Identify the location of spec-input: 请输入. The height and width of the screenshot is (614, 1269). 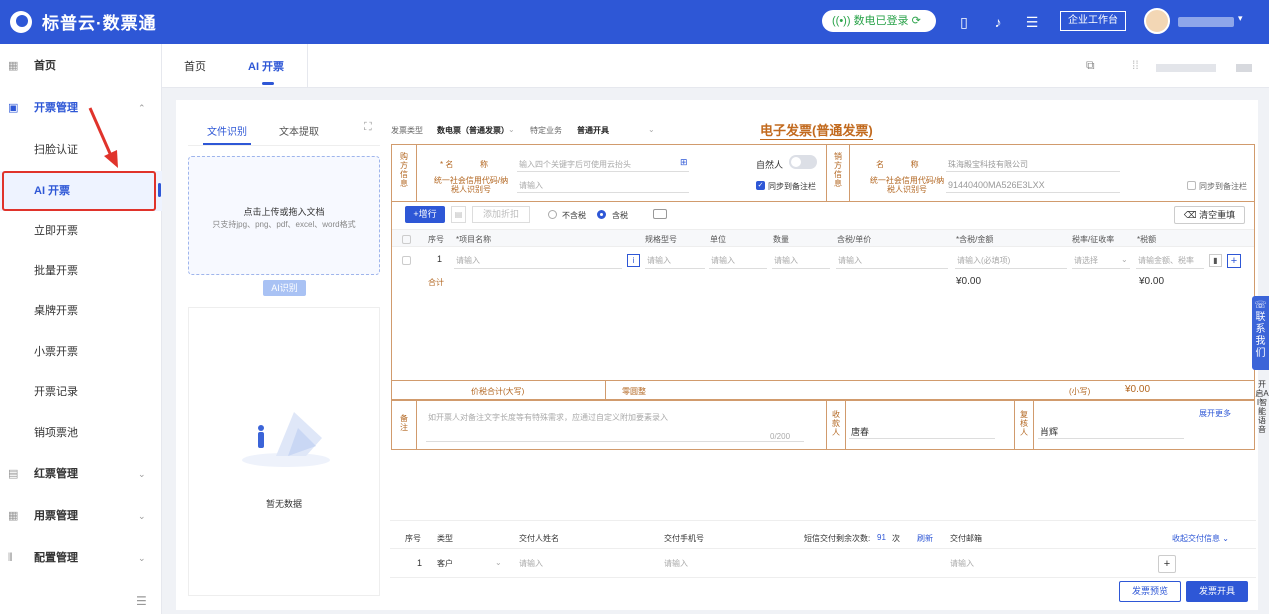
(659, 260).